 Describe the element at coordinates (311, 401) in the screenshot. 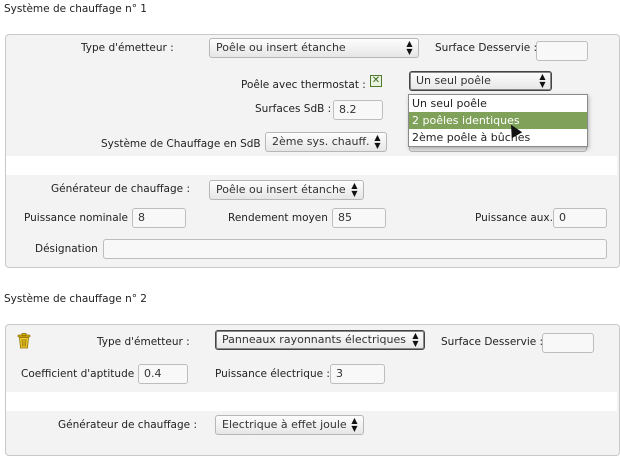

I see `section-2-divider` at that location.